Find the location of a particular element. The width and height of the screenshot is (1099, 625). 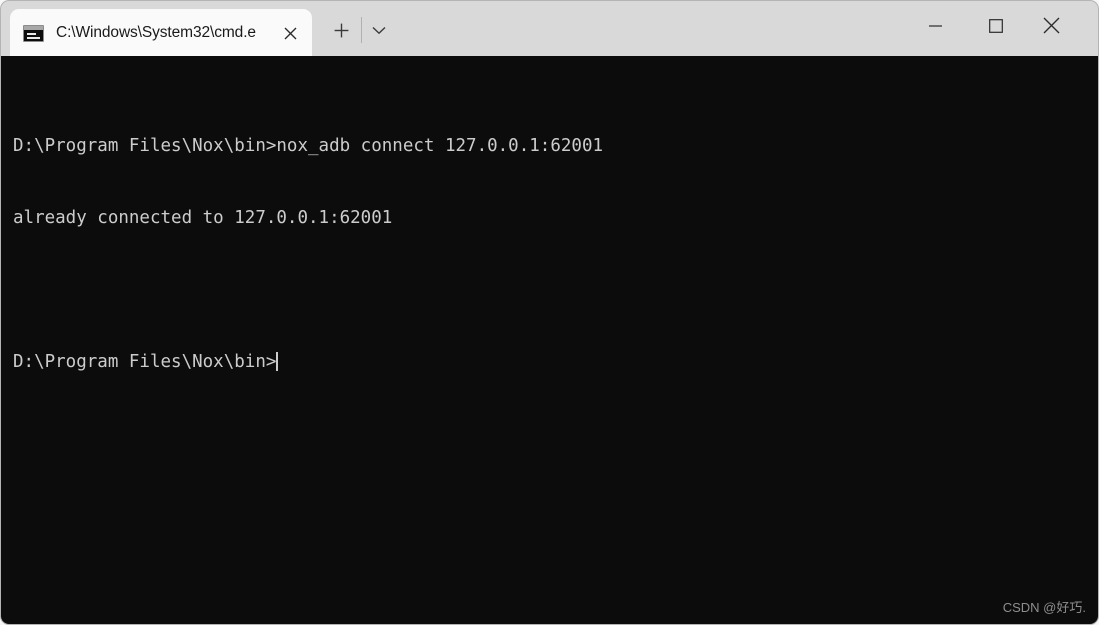

tab-cmd: C:\Windows\System32\cmd.e is located at coordinates (161, 33).